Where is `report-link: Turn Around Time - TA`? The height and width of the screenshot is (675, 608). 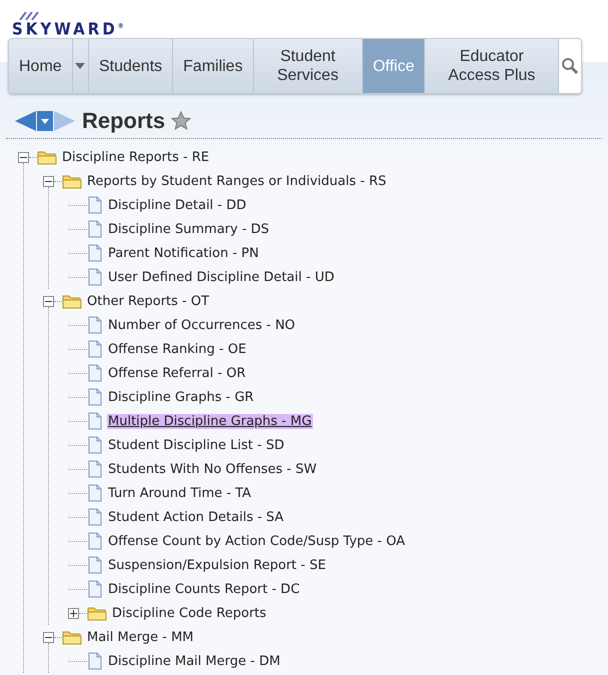 report-link: Turn Around Time - TA is located at coordinates (179, 493).